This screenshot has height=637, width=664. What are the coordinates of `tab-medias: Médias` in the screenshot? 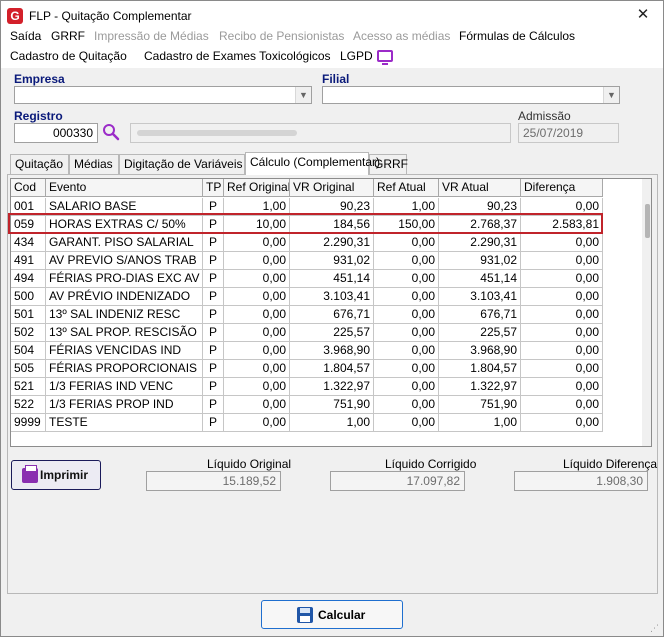 It's located at (94, 164).